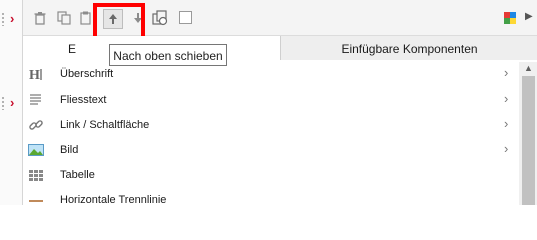 The image size is (537, 240). Describe the element at coordinates (64, 18) in the screenshot. I see `copy-icon` at that location.